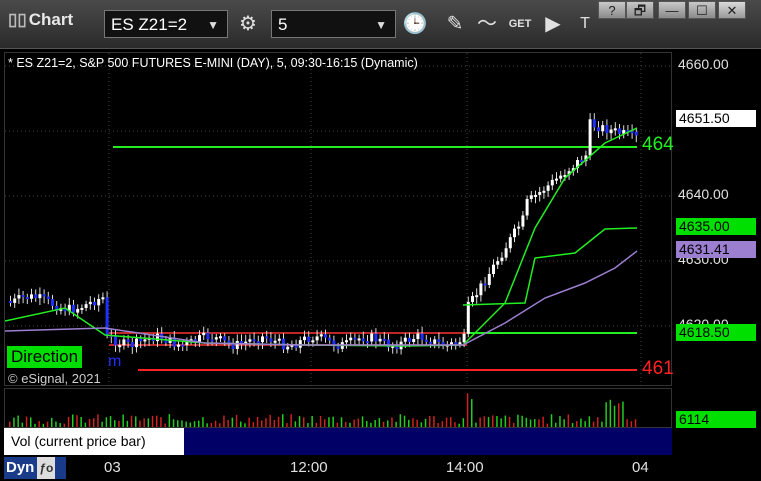 The image size is (761, 481). I want to click on interval-combo: 5 ▼, so click(333, 24).